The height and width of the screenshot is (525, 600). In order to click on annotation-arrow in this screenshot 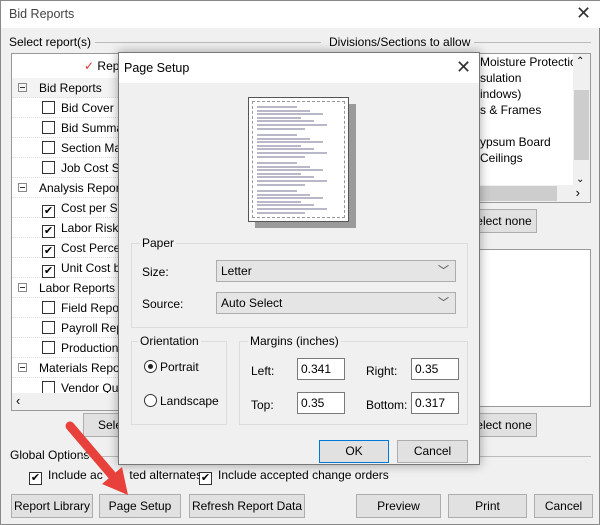, I will do `click(96, 458)`.